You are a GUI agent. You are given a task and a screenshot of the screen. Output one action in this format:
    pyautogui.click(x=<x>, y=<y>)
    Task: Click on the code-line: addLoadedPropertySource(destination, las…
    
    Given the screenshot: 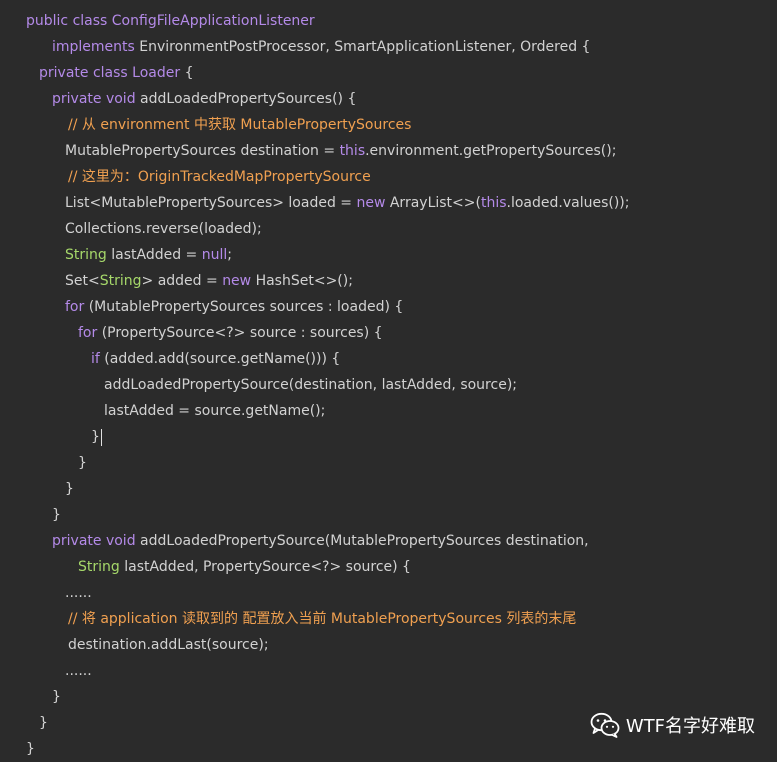 What is the action you would take?
    pyautogui.click(x=388, y=385)
    